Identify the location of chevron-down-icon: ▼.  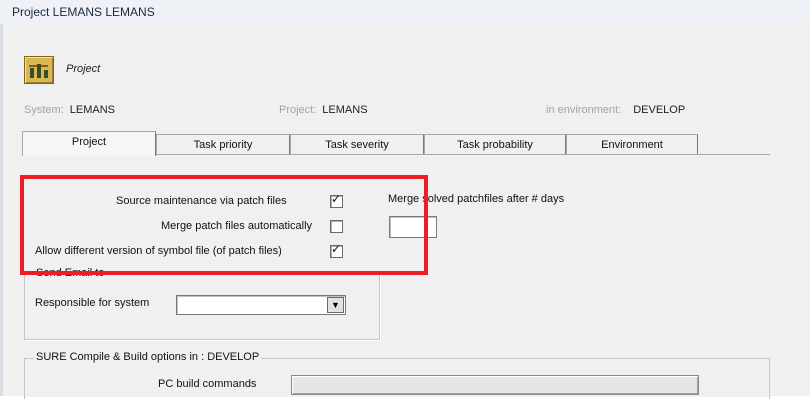
(335, 305).